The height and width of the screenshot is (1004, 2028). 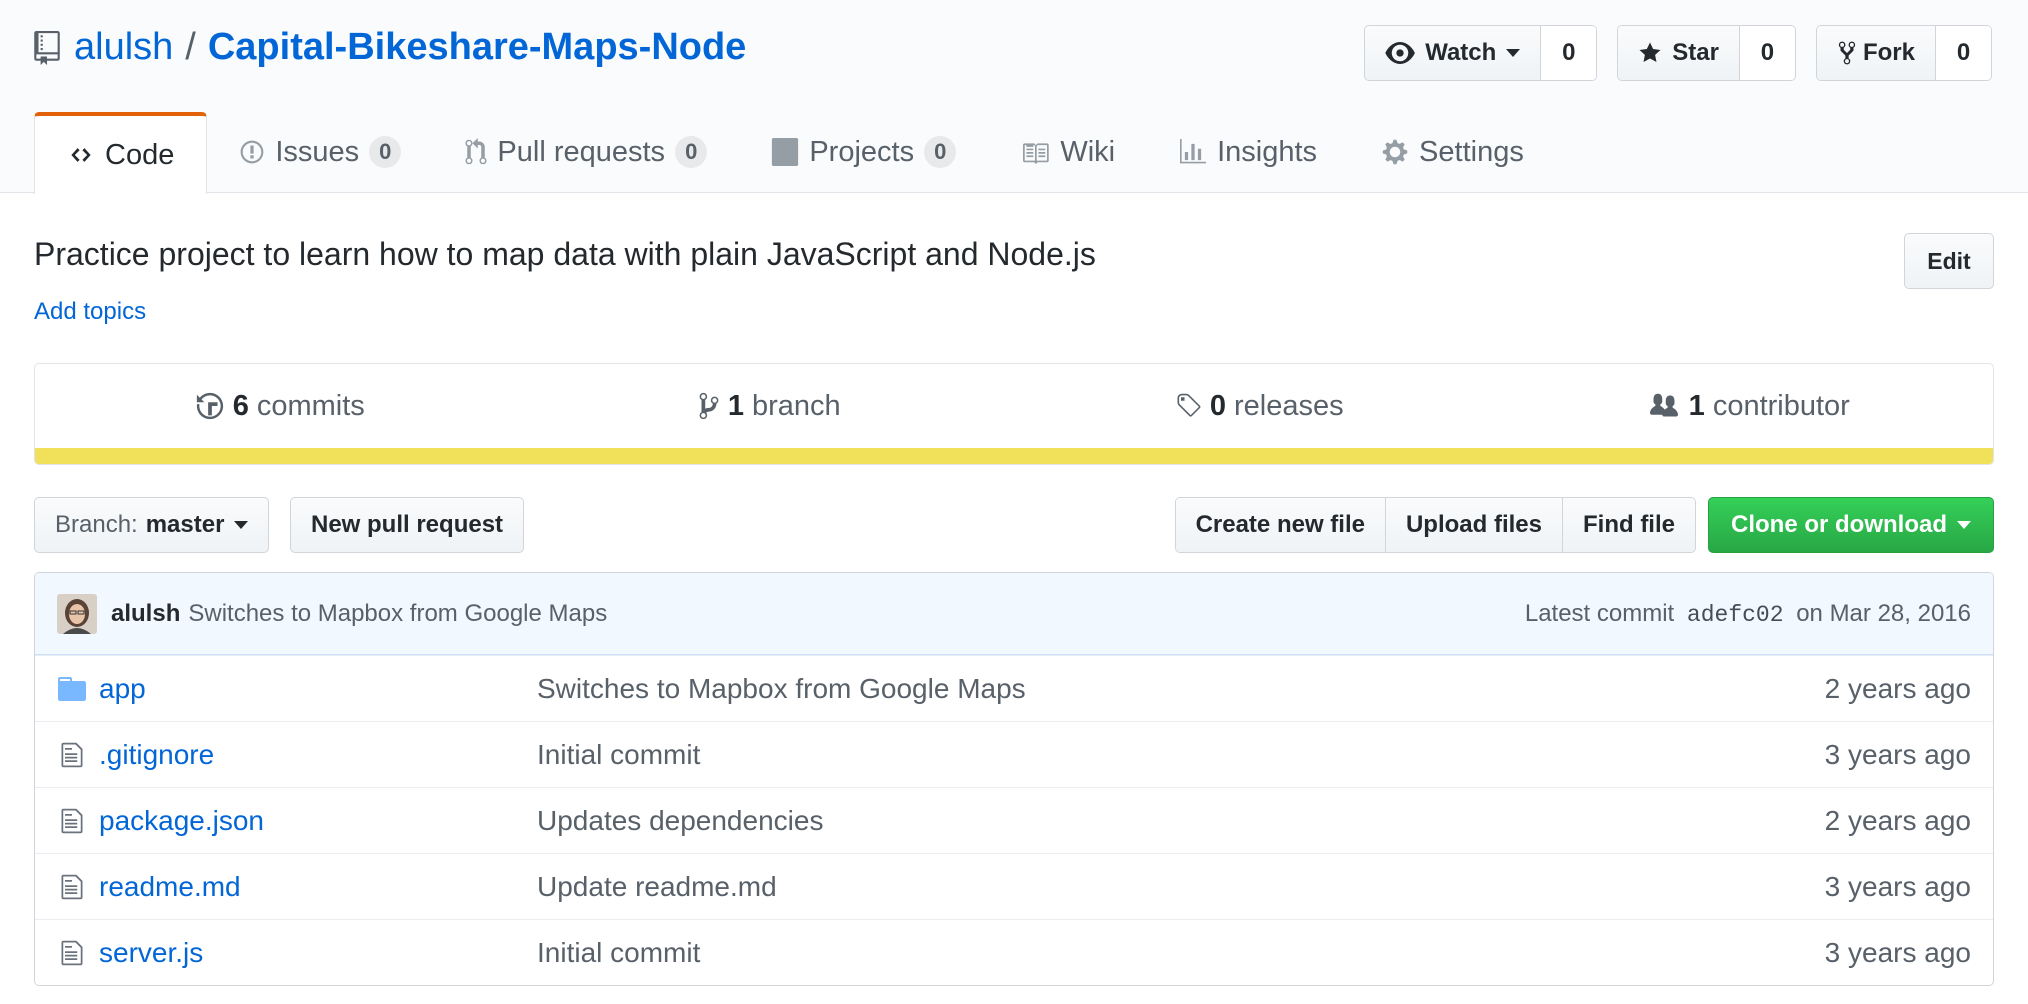 What do you see at coordinates (1663, 405) in the screenshot?
I see `people-icon` at bounding box center [1663, 405].